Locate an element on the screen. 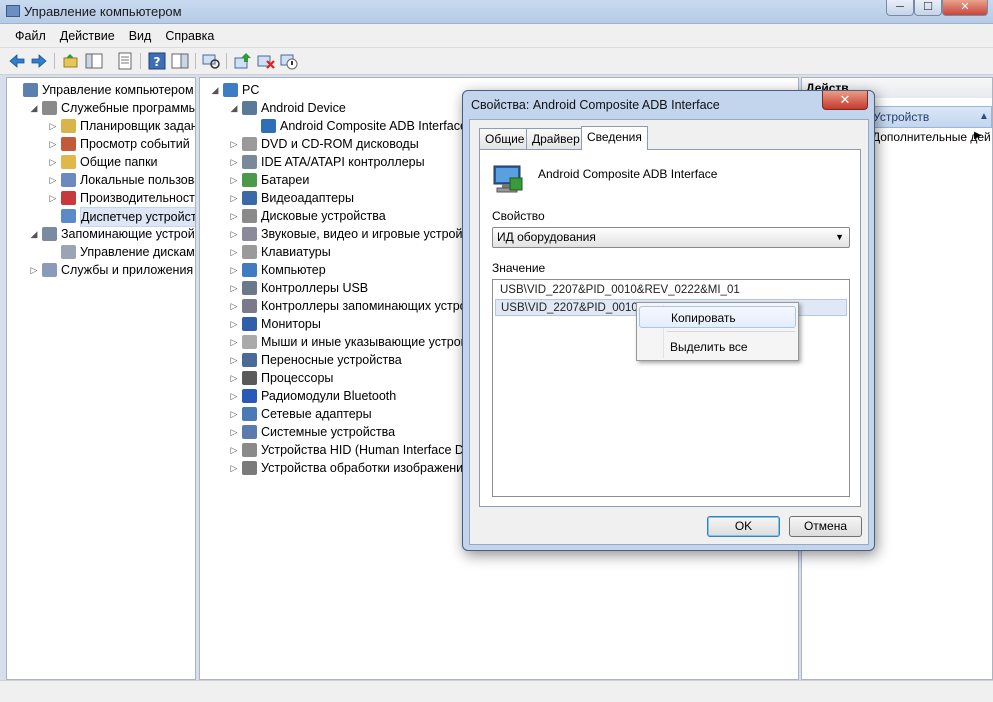 This screenshot has height=702, width=993. ok-button: OK is located at coordinates (743, 526).